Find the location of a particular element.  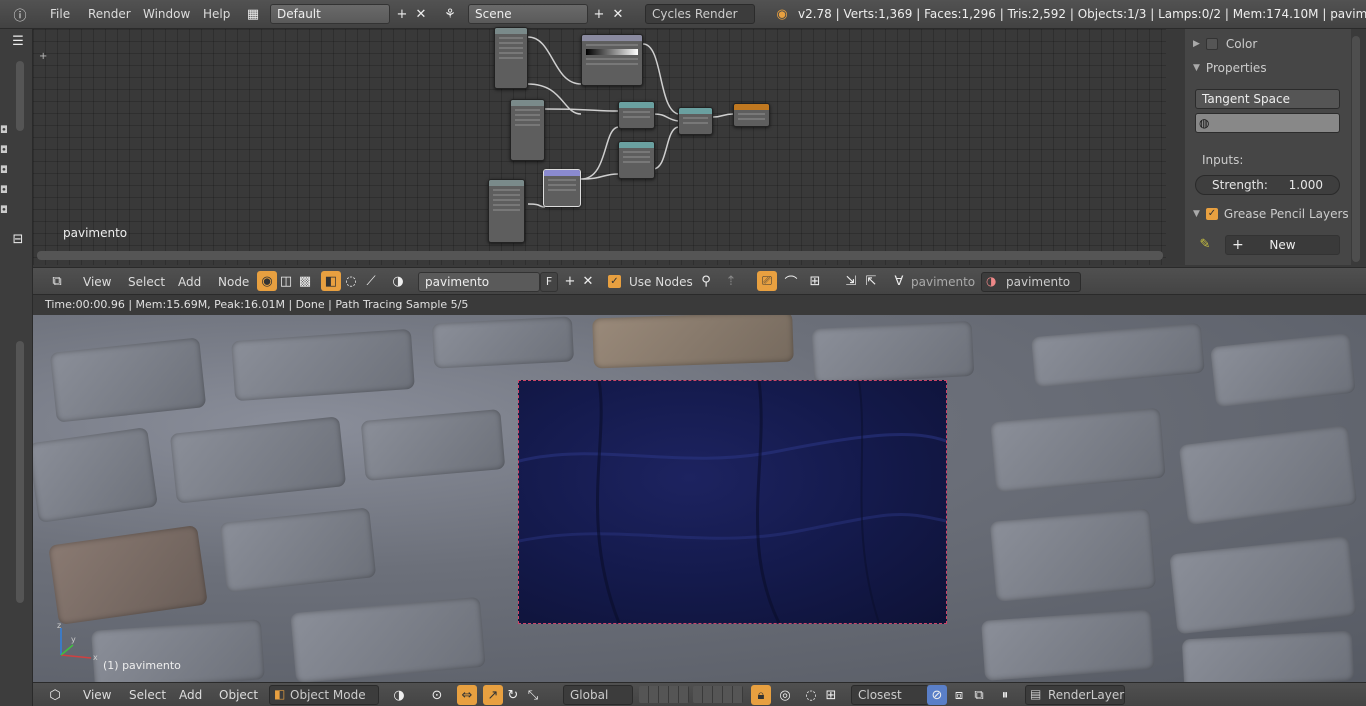

layers-grid is located at coordinates (664, 694).